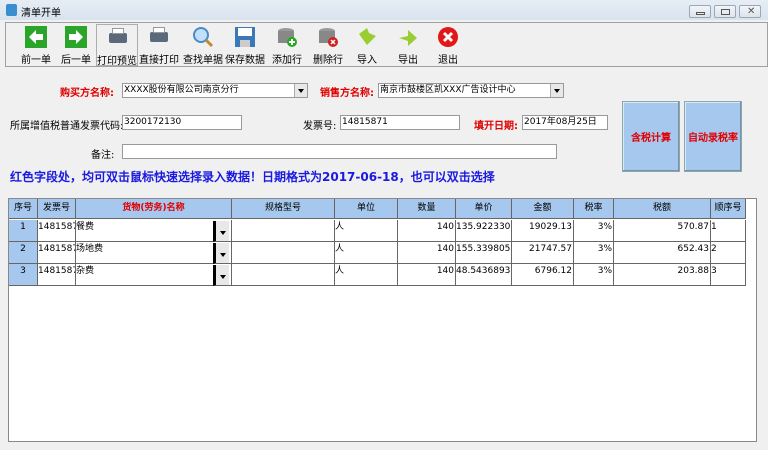 This screenshot has height=450, width=768. I want to click on table-cell: 48.54368932, so click(484, 275).